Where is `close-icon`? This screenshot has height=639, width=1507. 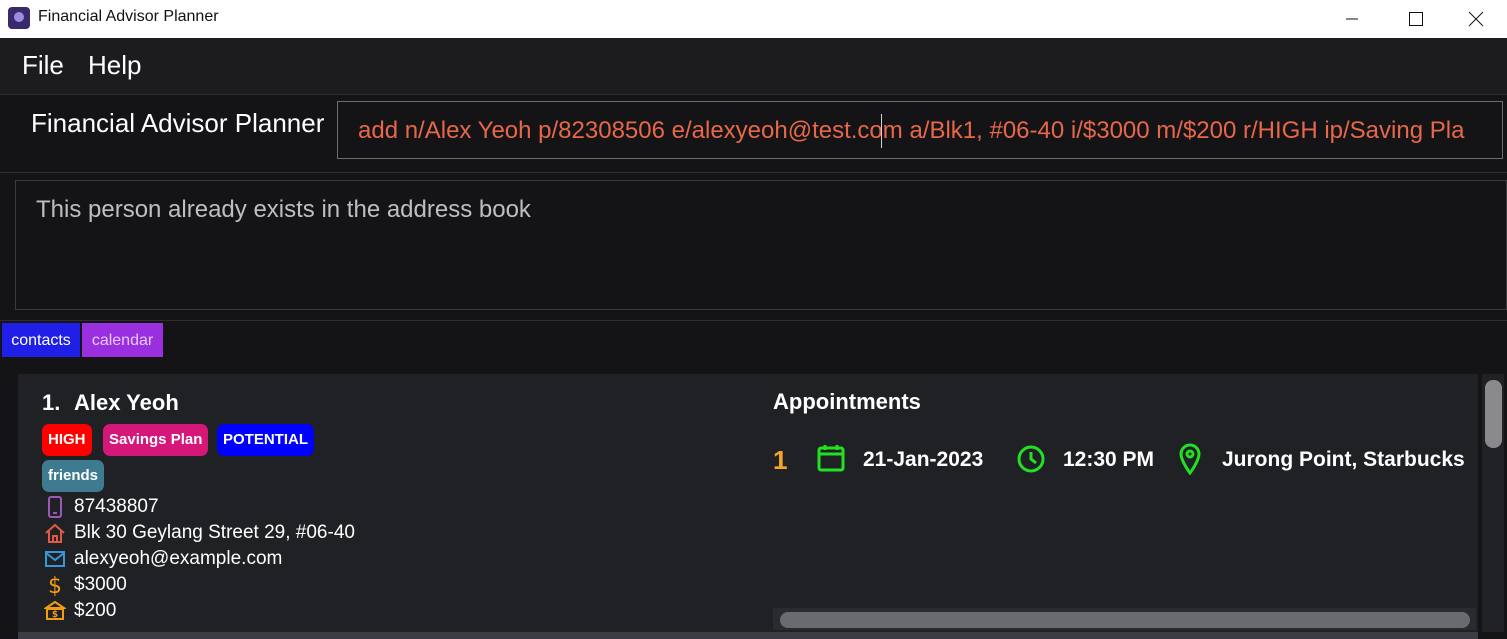
close-icon is located at coordinates (1476, 19).